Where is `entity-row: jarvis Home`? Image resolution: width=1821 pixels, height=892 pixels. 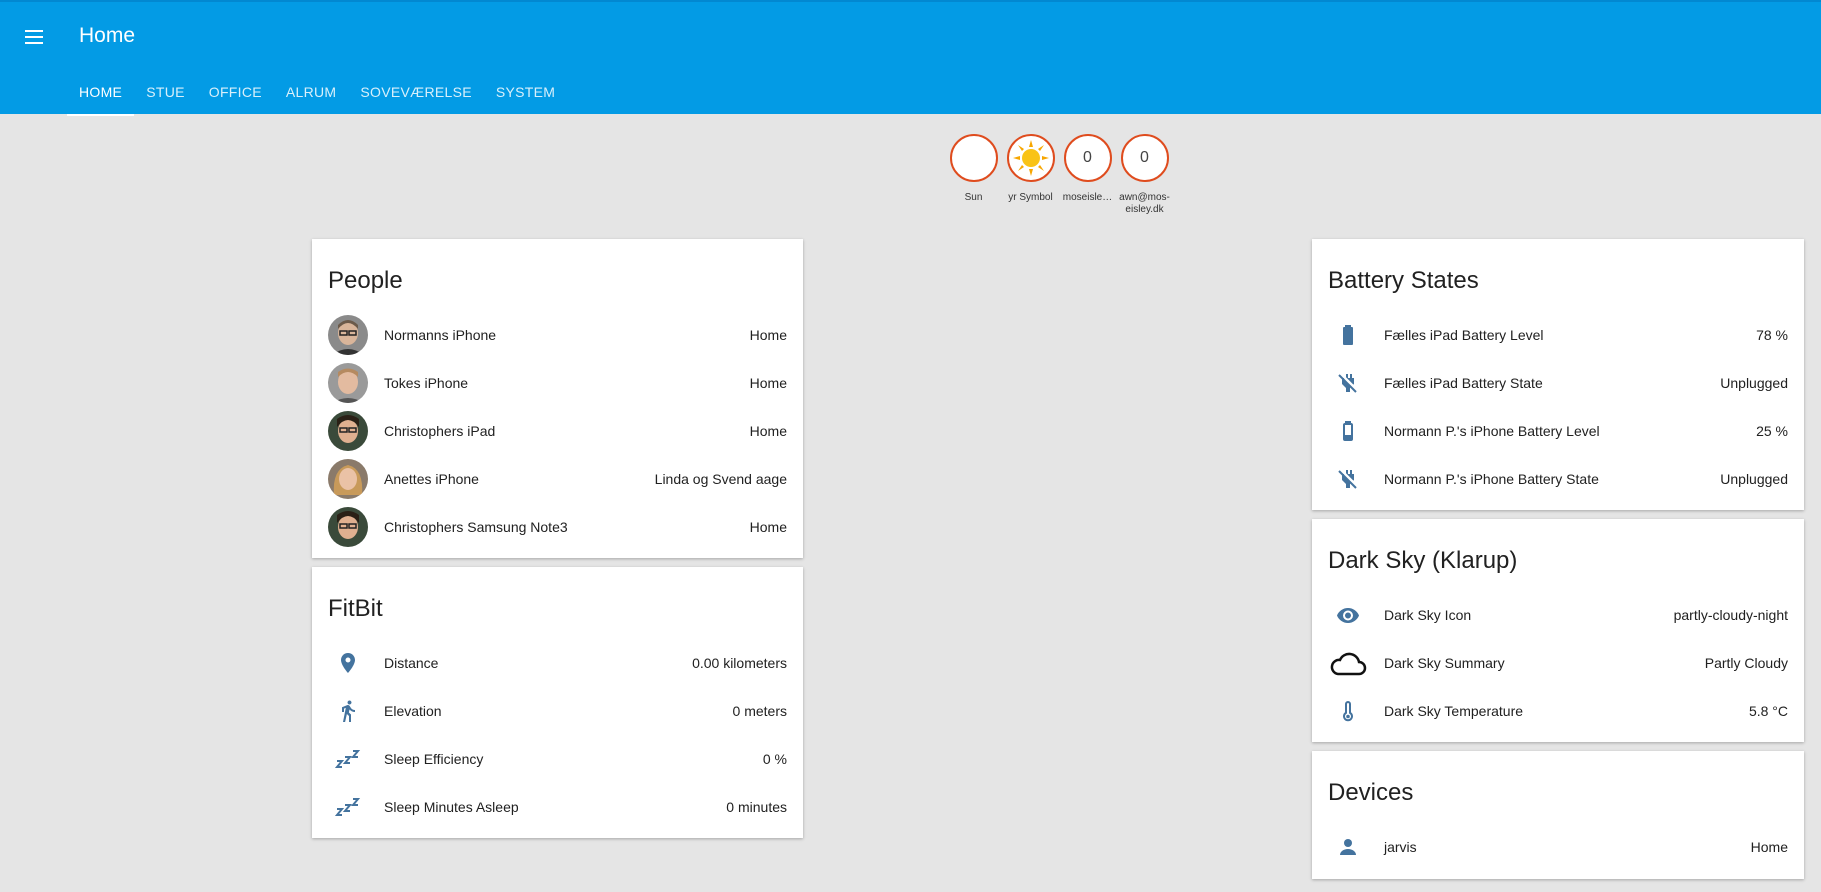
entity-row: jarvis Home is located at coordinates (1558, 847).